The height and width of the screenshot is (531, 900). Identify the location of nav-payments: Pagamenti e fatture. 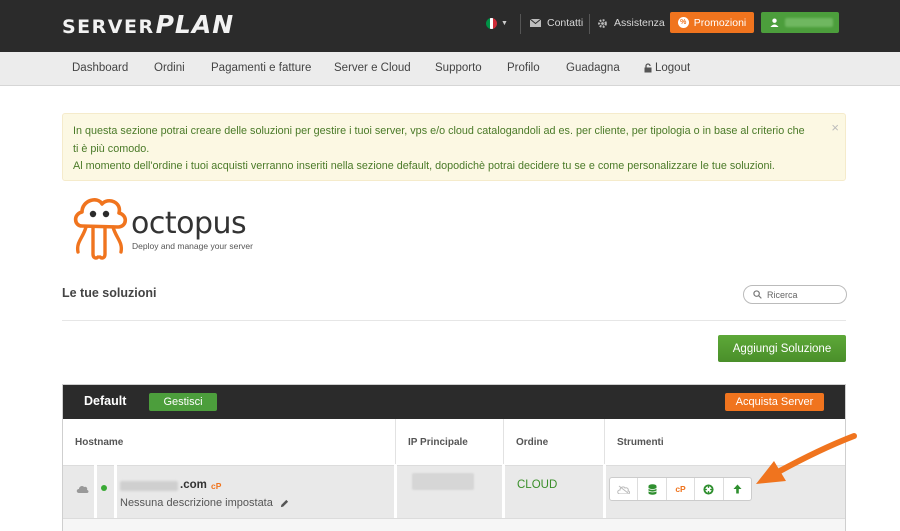
(261, 68).